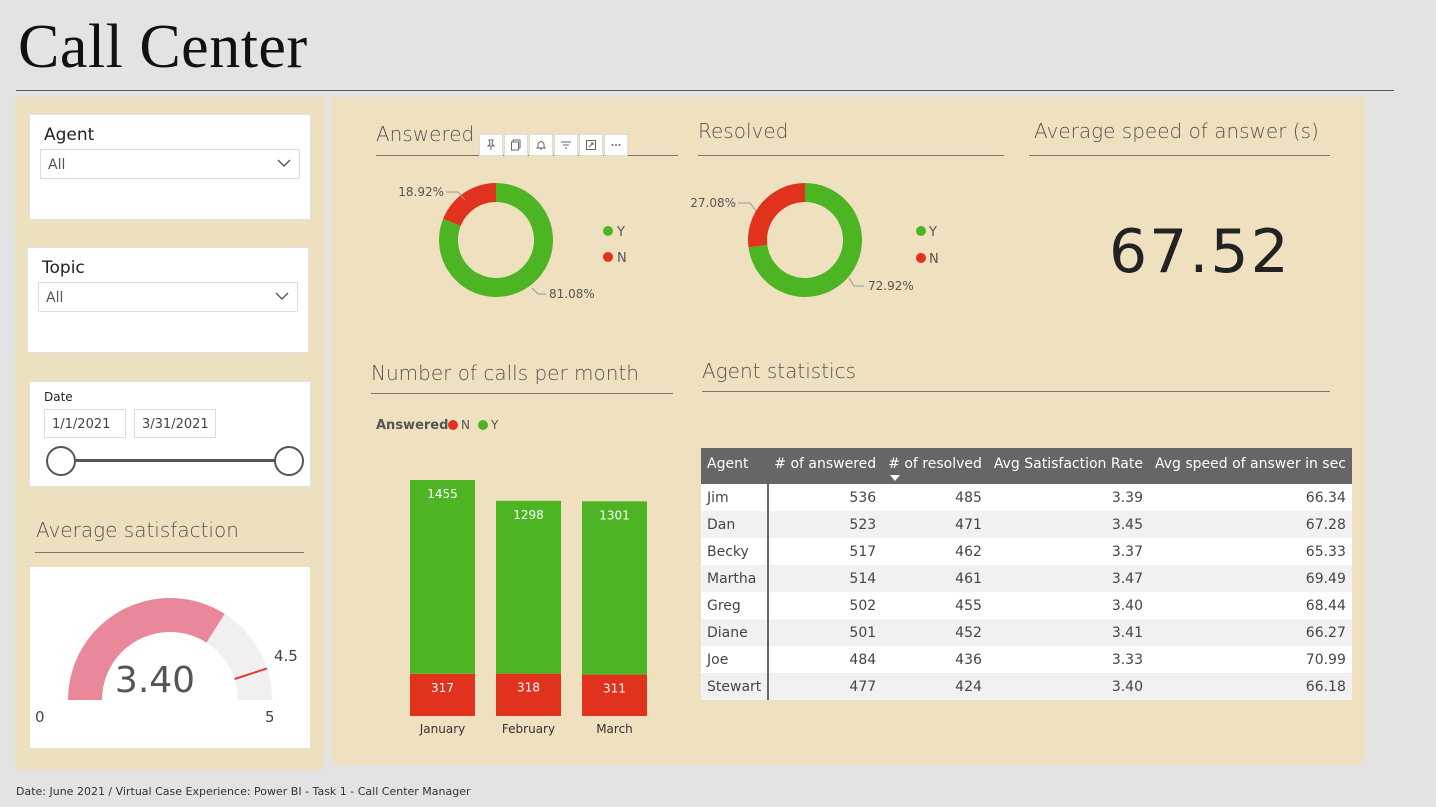 This screenshot has height=807, width=1436. Describe the element at coordinates (932, 232) in the screenshot. I see `resolved-legend-y: Y` at that location.